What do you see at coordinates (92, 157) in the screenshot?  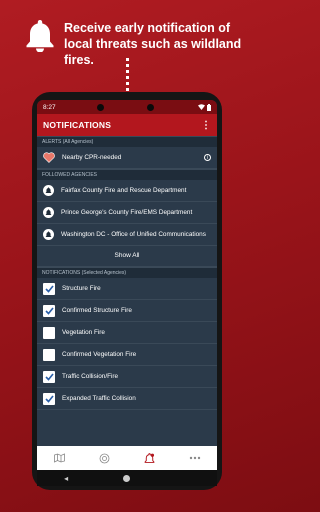 I see `alert-item-label: Nearby CPR-needed` at bounding box center [92, 157].